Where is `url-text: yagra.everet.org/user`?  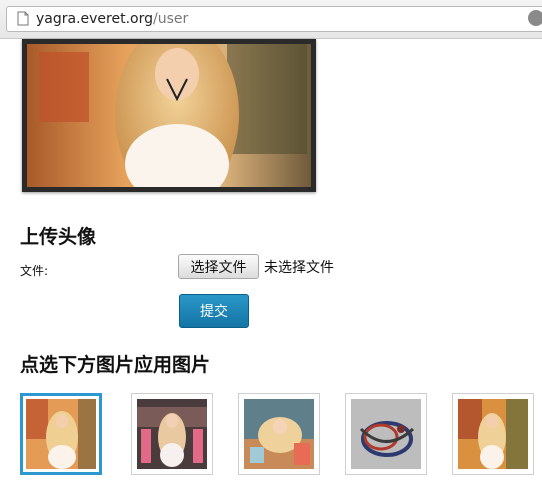 url-text: yagra.everet.org/user is located at coordinates (112, 19).